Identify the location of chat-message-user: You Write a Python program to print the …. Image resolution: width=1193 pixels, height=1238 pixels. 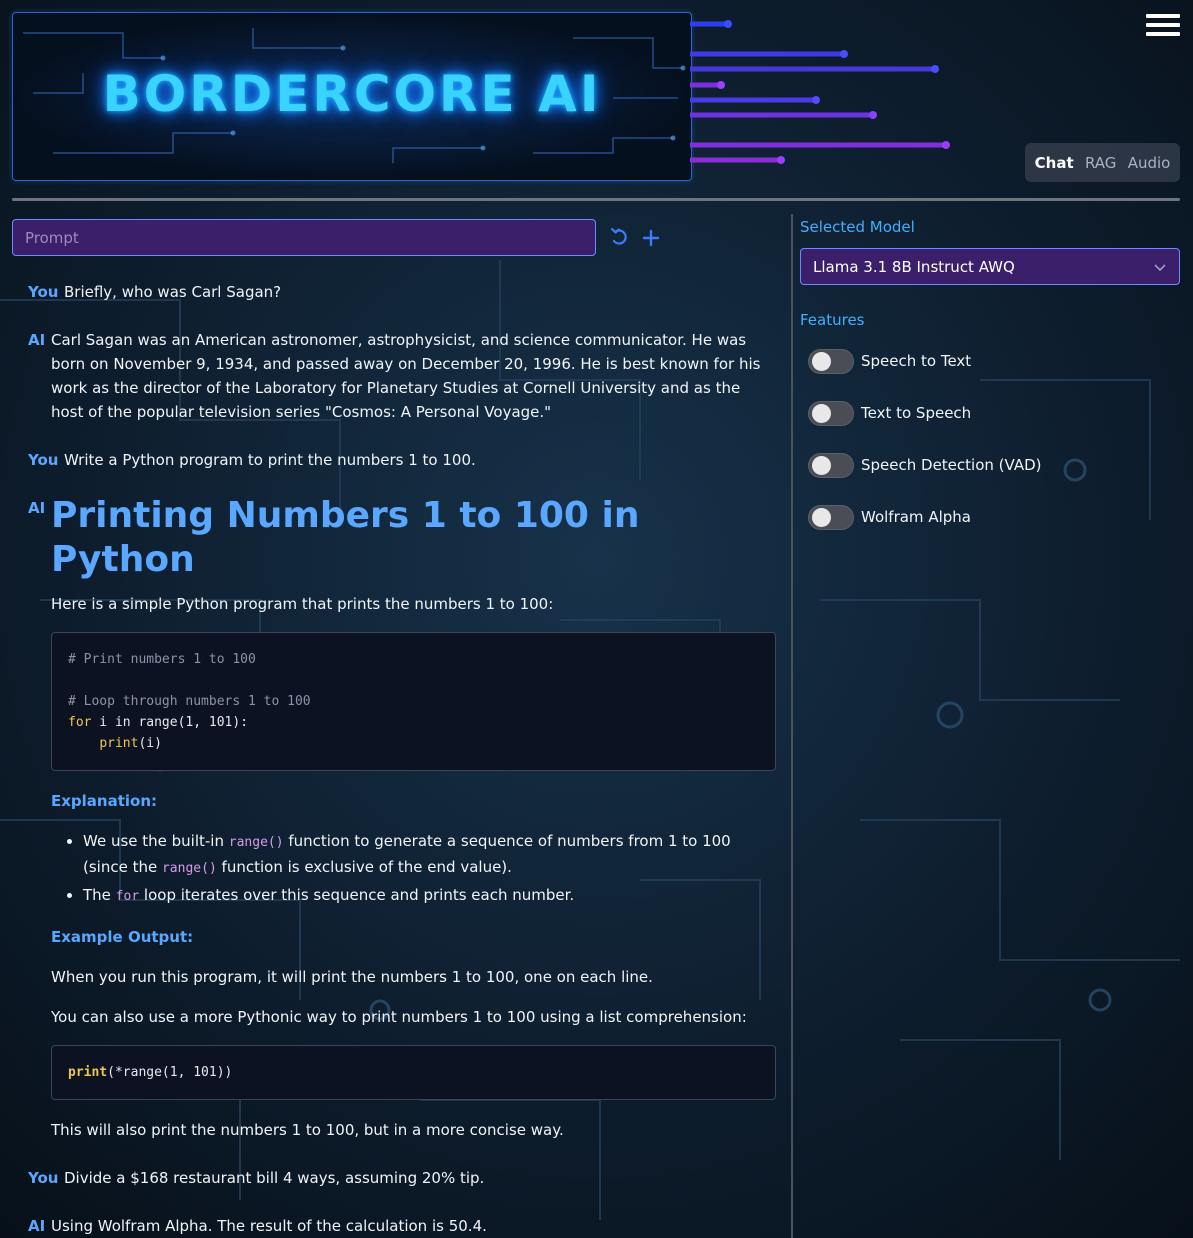
(402, 460).